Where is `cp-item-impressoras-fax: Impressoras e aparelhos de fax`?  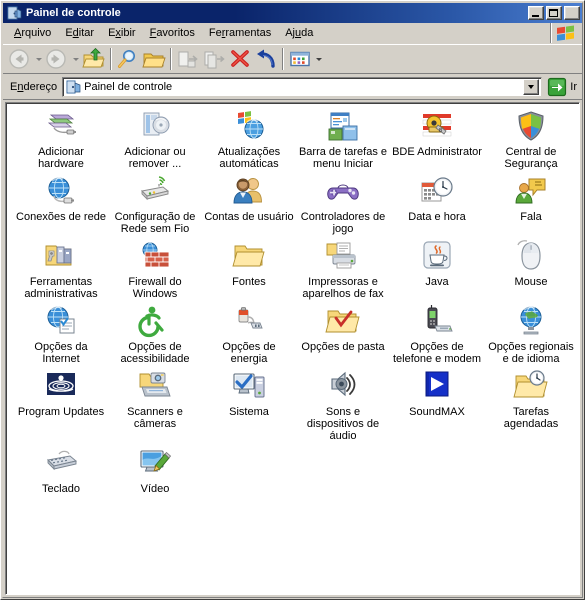 cp-item-impressoras-fax: Impressoras e aparelhos de fax is located at coordinates (343, 269).